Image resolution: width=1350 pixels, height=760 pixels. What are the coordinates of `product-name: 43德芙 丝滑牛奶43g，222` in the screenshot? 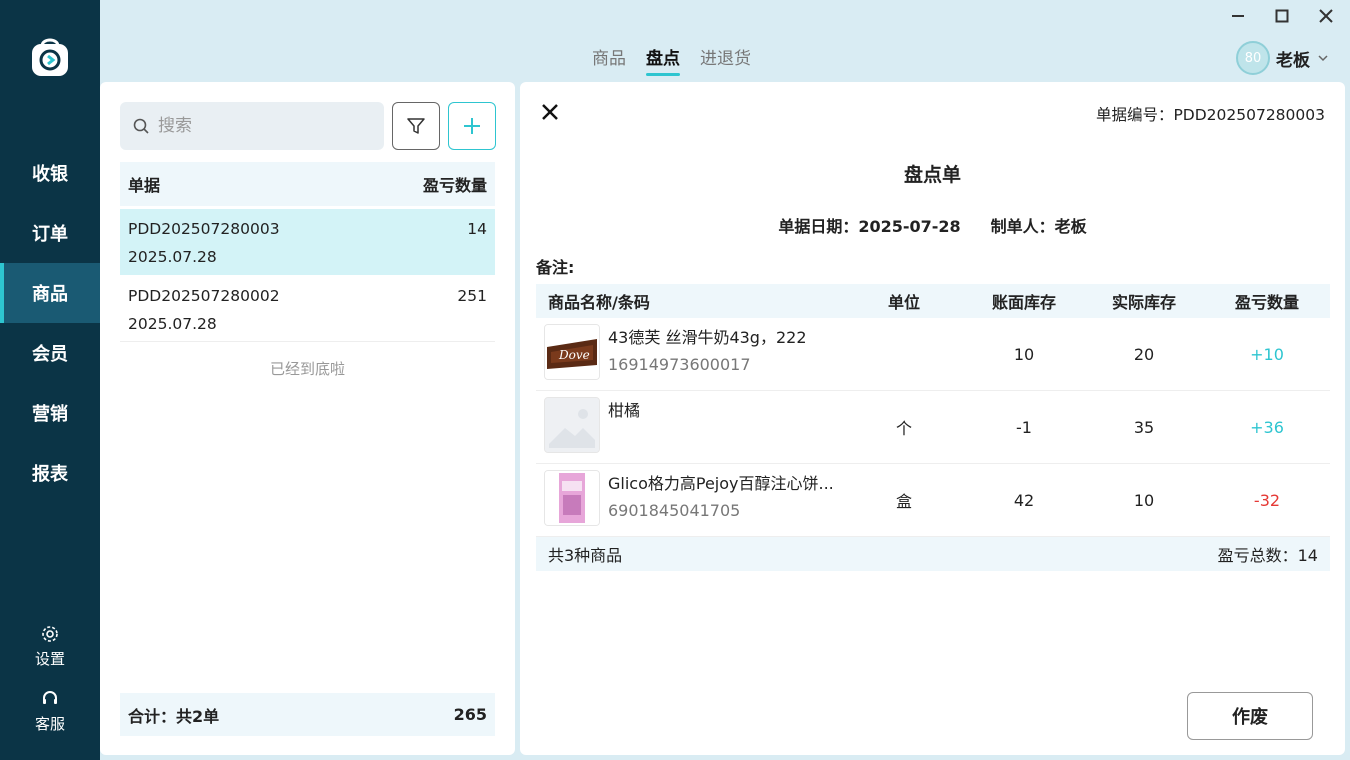 It's located at (707, 337).